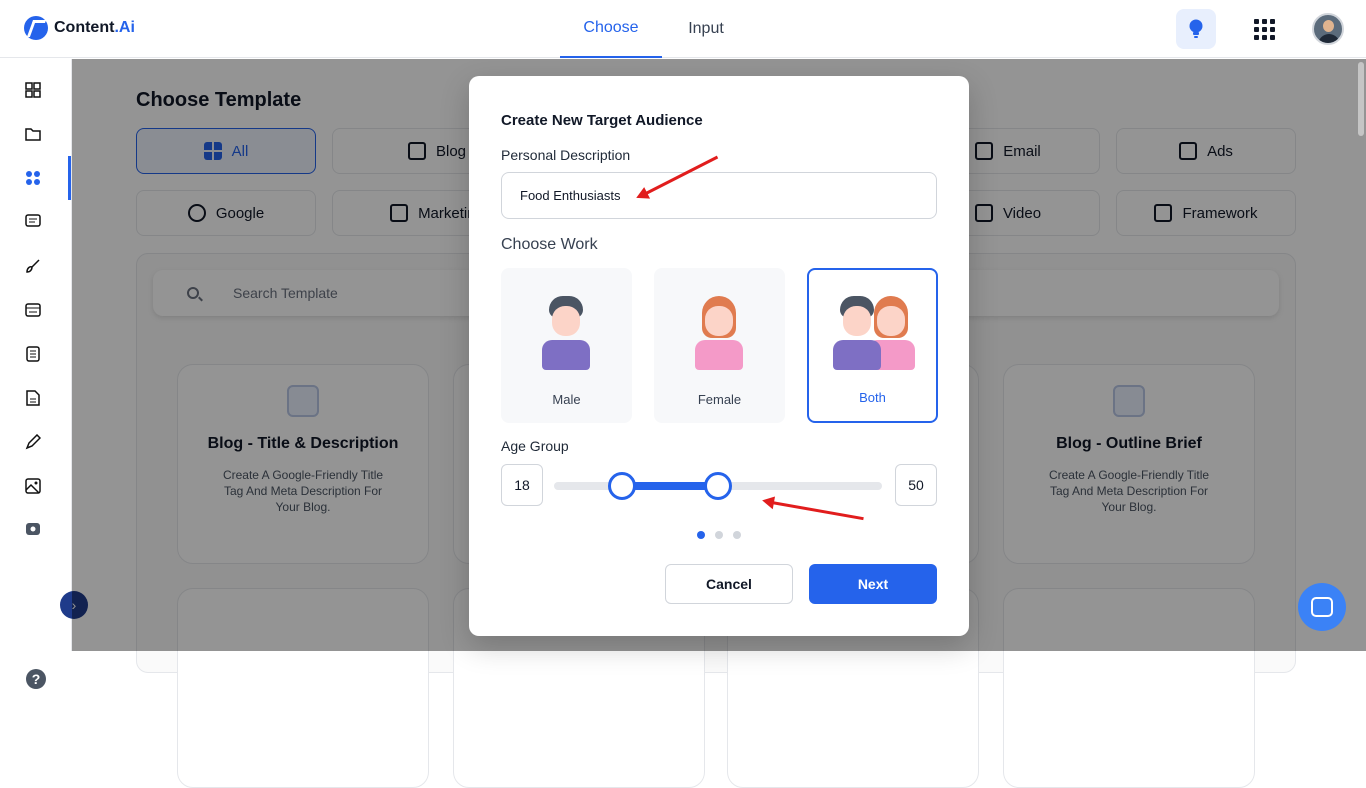 This screenshot has width=1366, height=788. What do you see at coordinates (36, 28) in the screenshot?
I see `logo-icon` at bounding box center [36, 28].